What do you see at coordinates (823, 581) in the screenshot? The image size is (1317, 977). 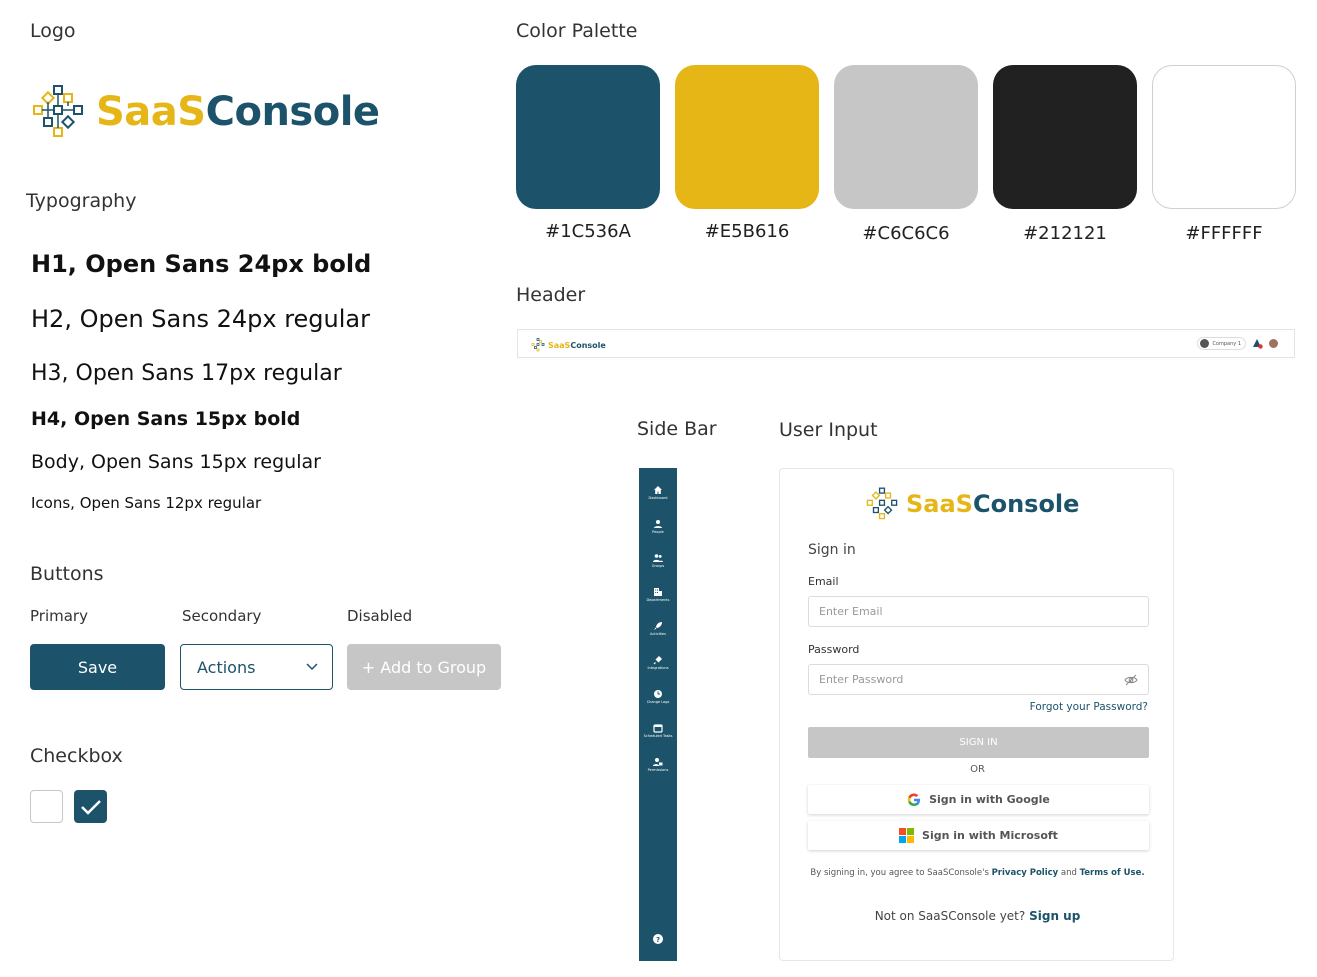 I see `email-label: Email` at bounding box center [823, 581].